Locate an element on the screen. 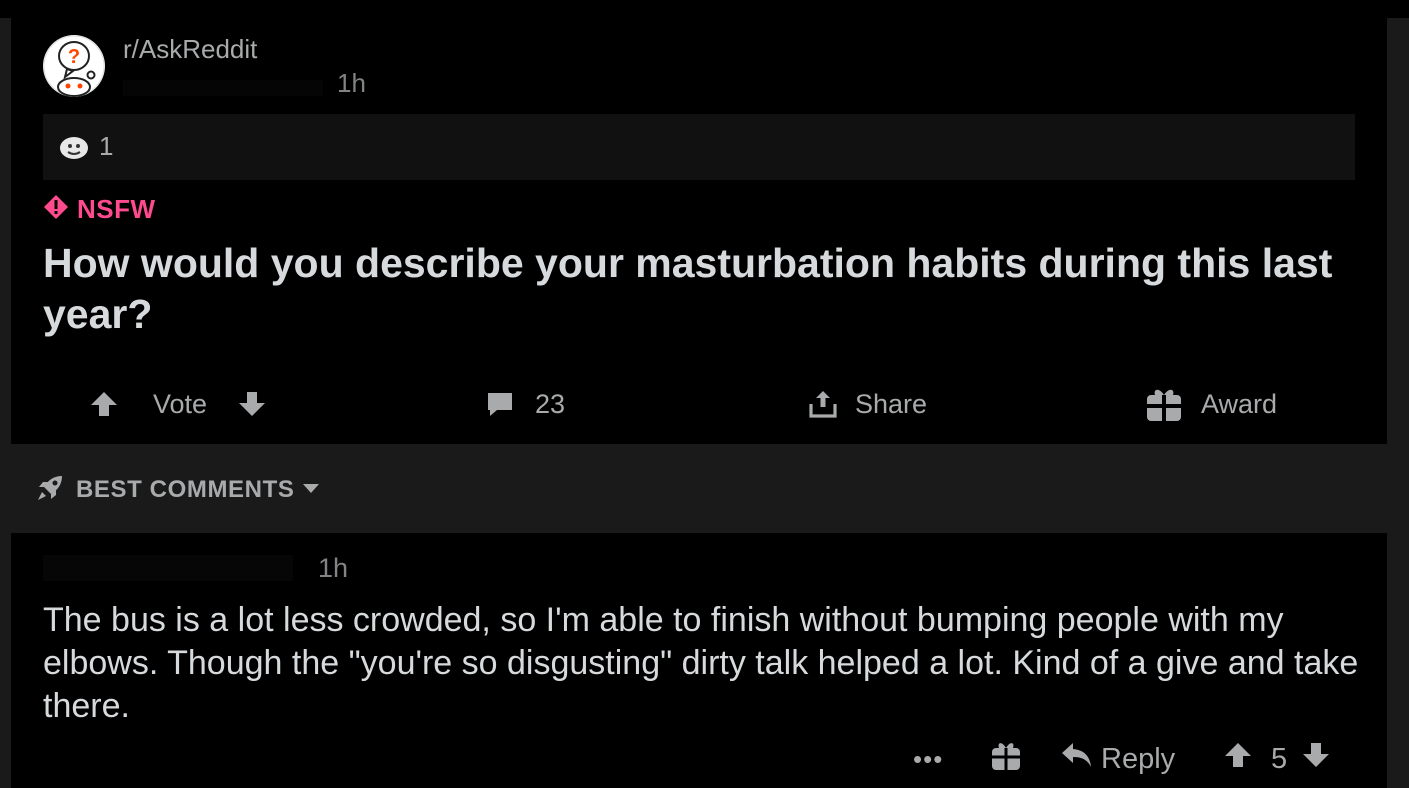 Image resolution: width=1409 pixels, height=788 pixels. vote-group: Vote is located at coordinates (178, 404).